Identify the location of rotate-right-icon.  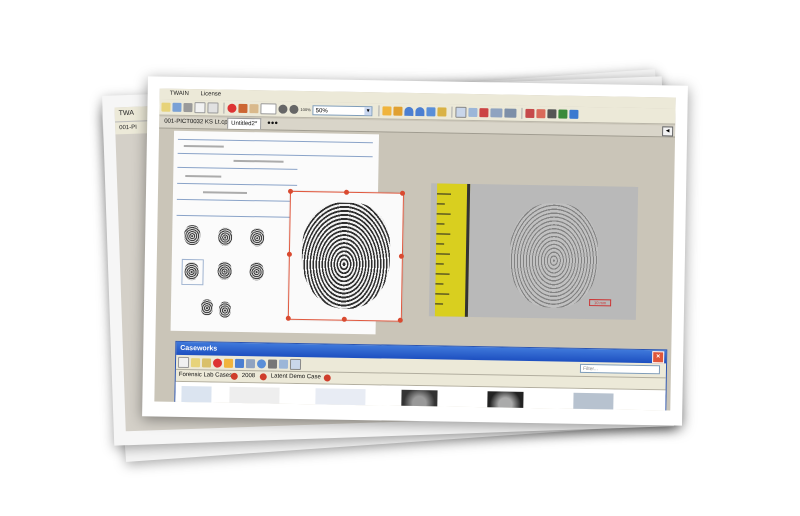
(420, 111).